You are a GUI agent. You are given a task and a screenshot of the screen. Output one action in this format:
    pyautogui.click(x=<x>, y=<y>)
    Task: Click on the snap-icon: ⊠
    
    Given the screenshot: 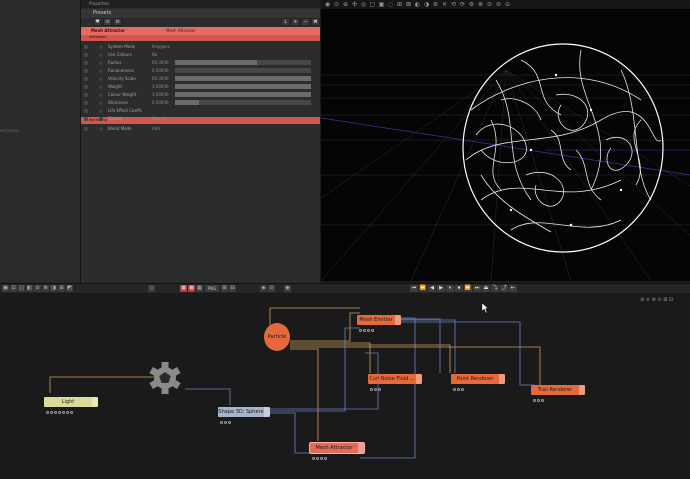 What is the action you would take?
    pyautogui.click(x=408, y=4)
    